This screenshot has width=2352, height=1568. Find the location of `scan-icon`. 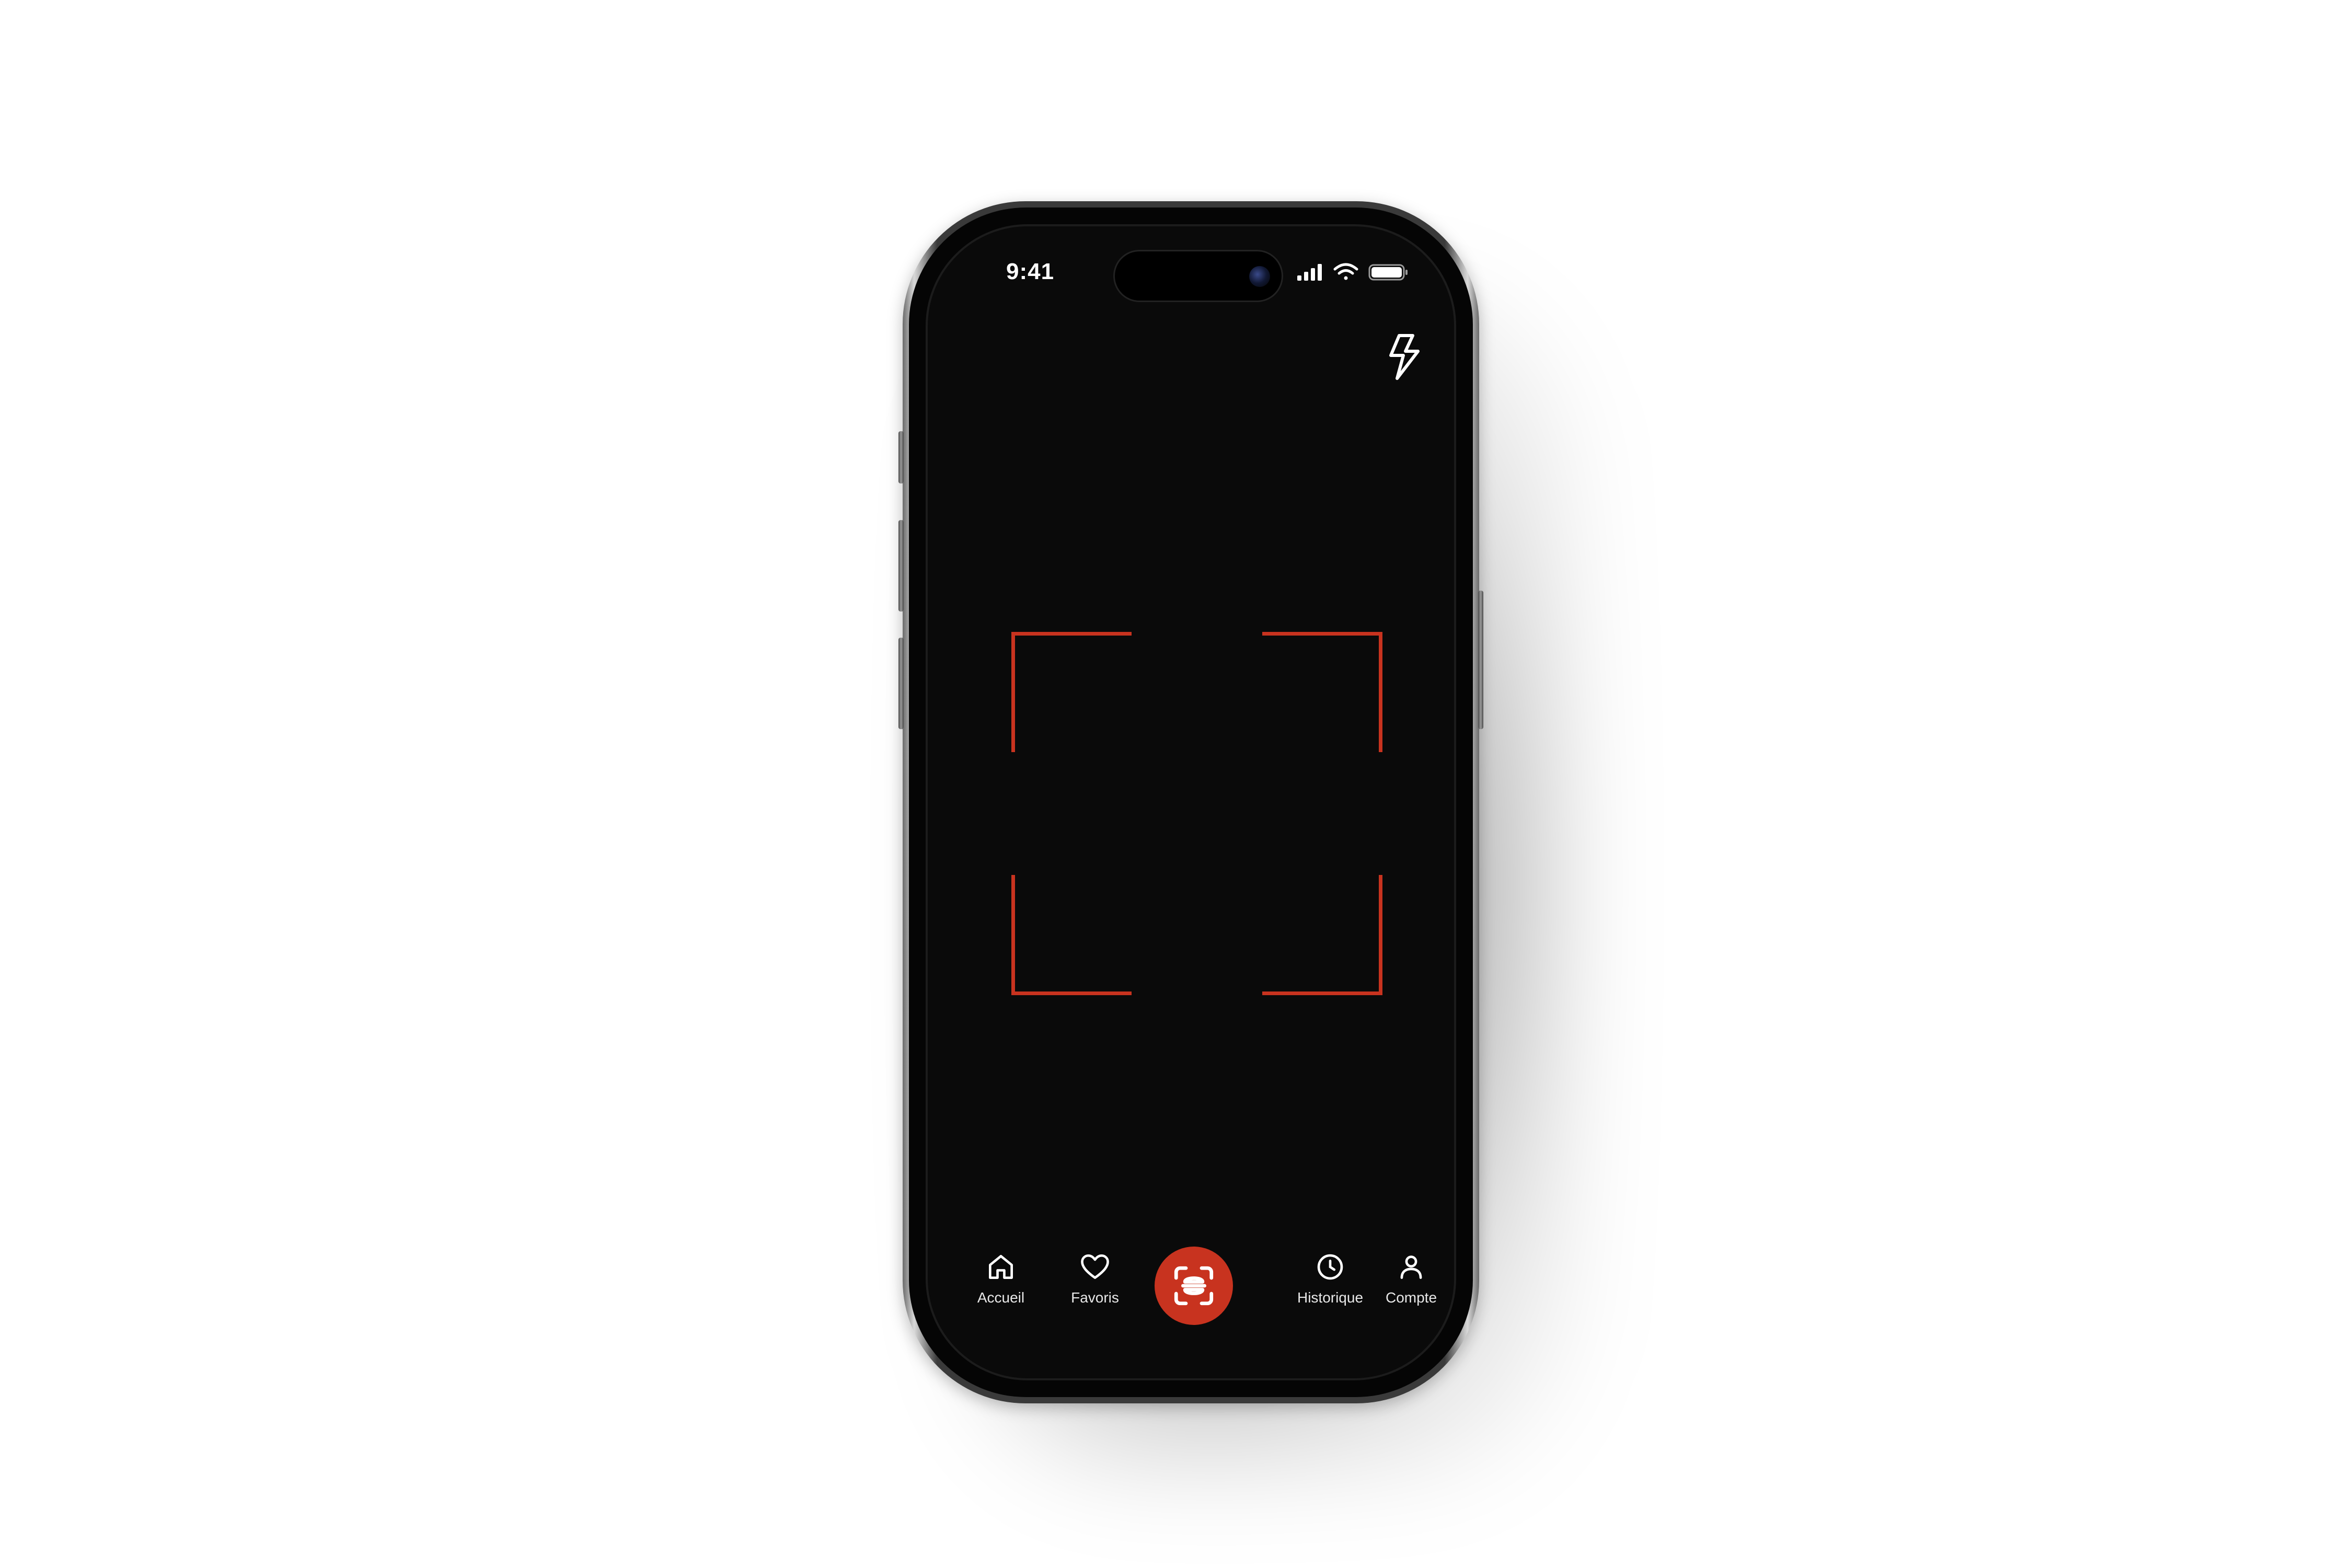

scan-icon is located at coordinates (1194, 1286).